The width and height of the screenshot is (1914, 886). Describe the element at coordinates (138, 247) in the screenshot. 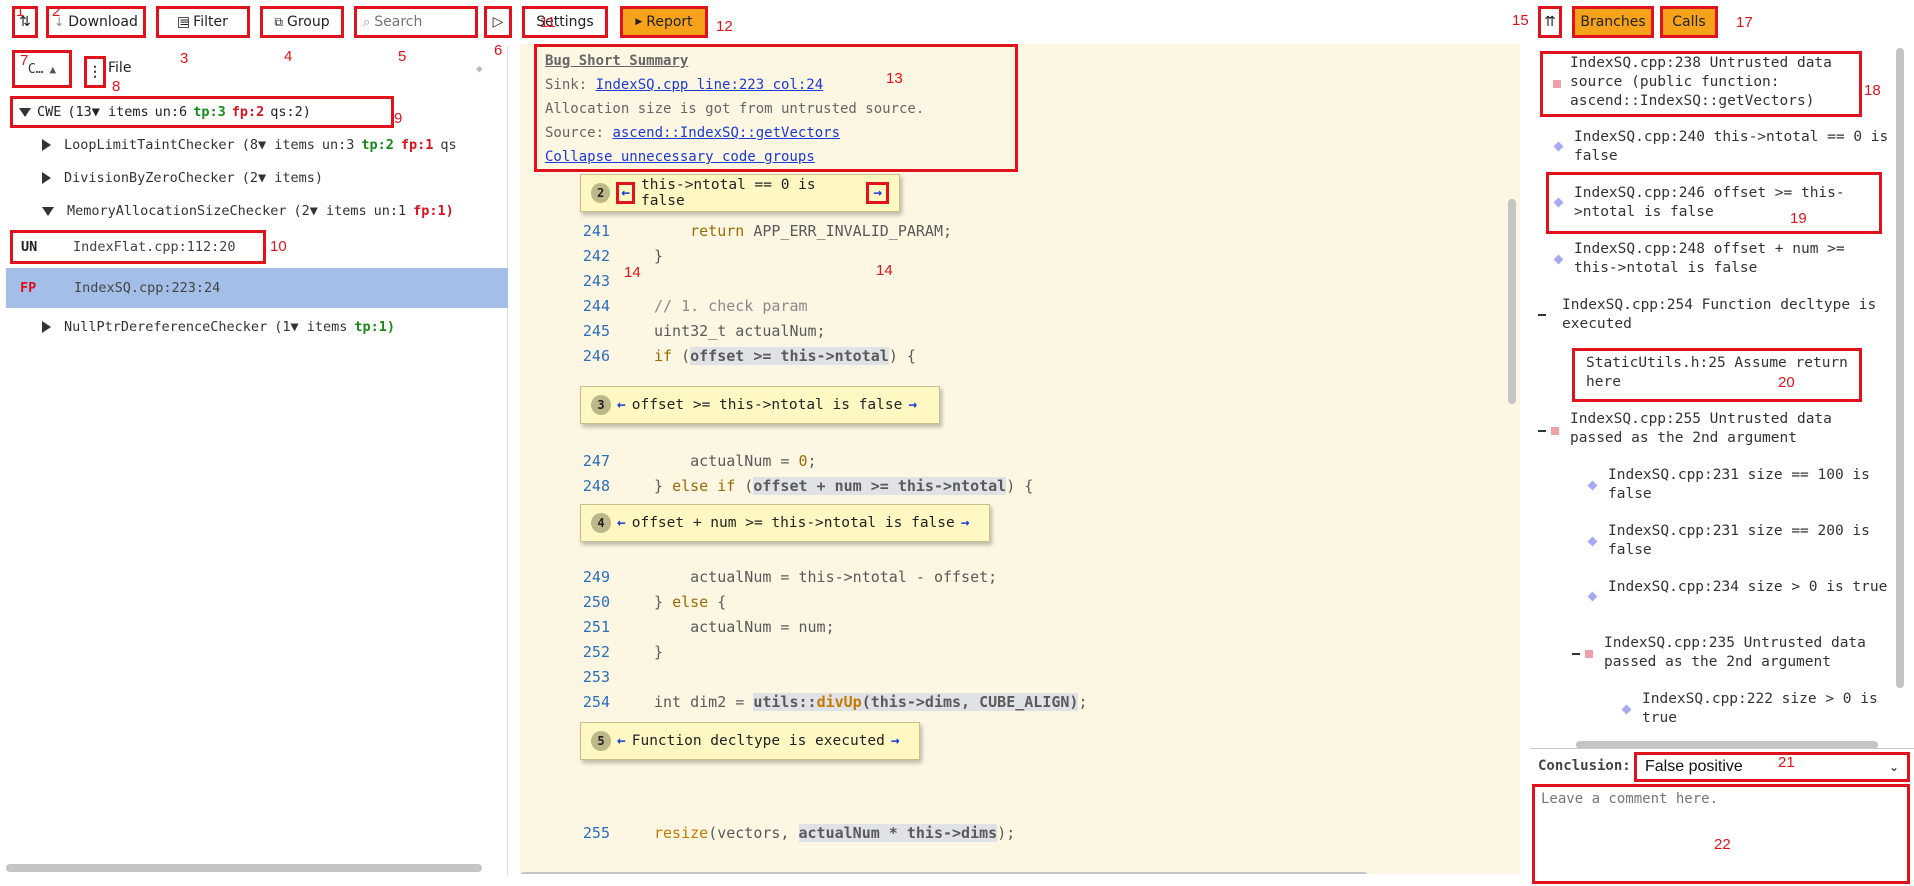

I see `result-row: UN IndexFlat.cpp:112:20` at that location.